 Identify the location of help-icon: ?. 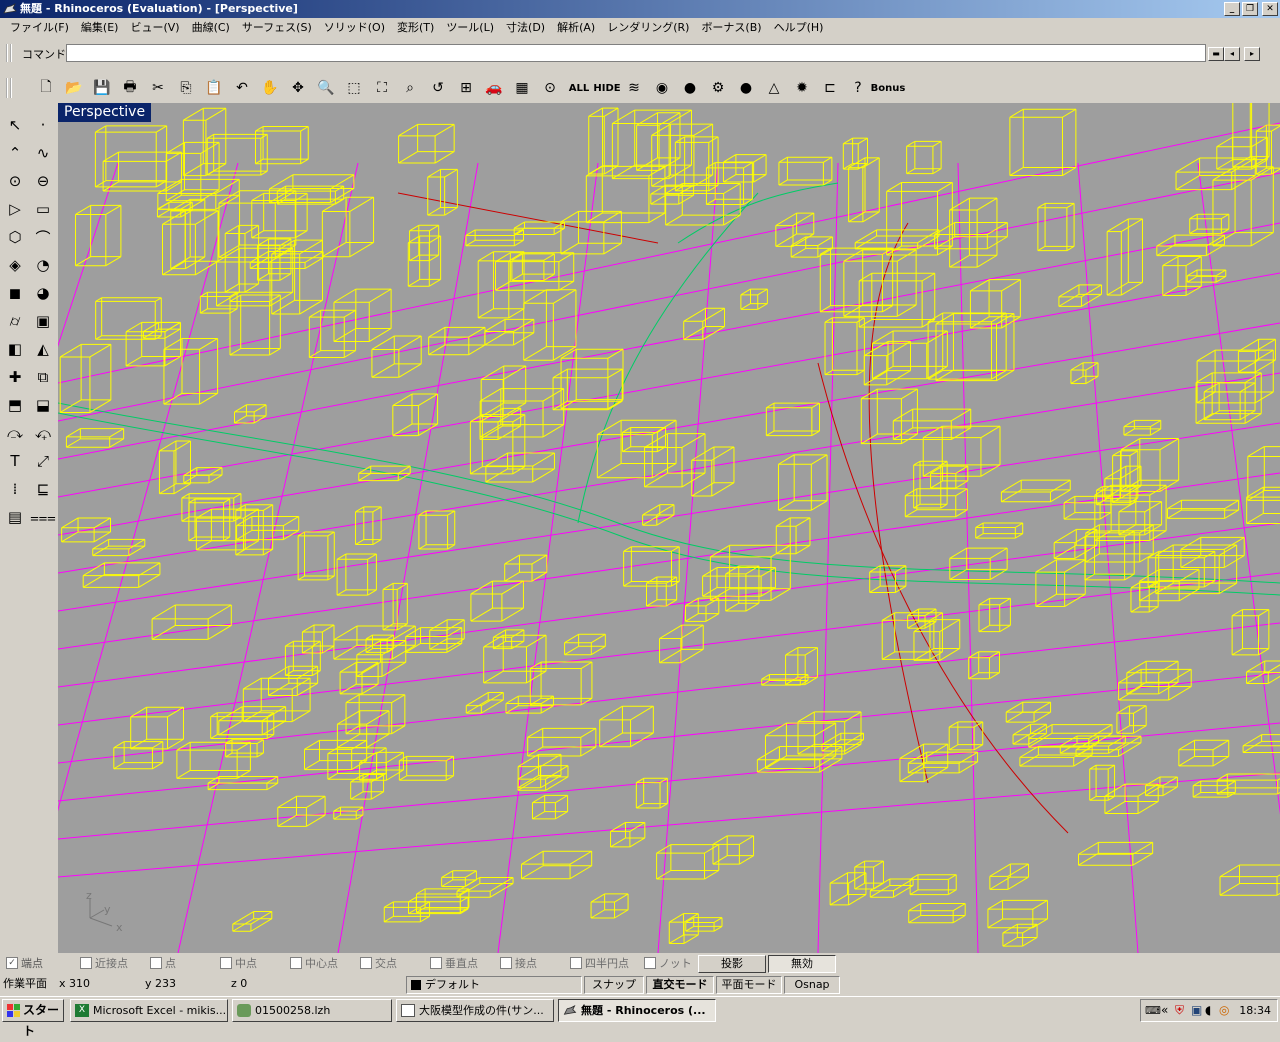
(858, 88).